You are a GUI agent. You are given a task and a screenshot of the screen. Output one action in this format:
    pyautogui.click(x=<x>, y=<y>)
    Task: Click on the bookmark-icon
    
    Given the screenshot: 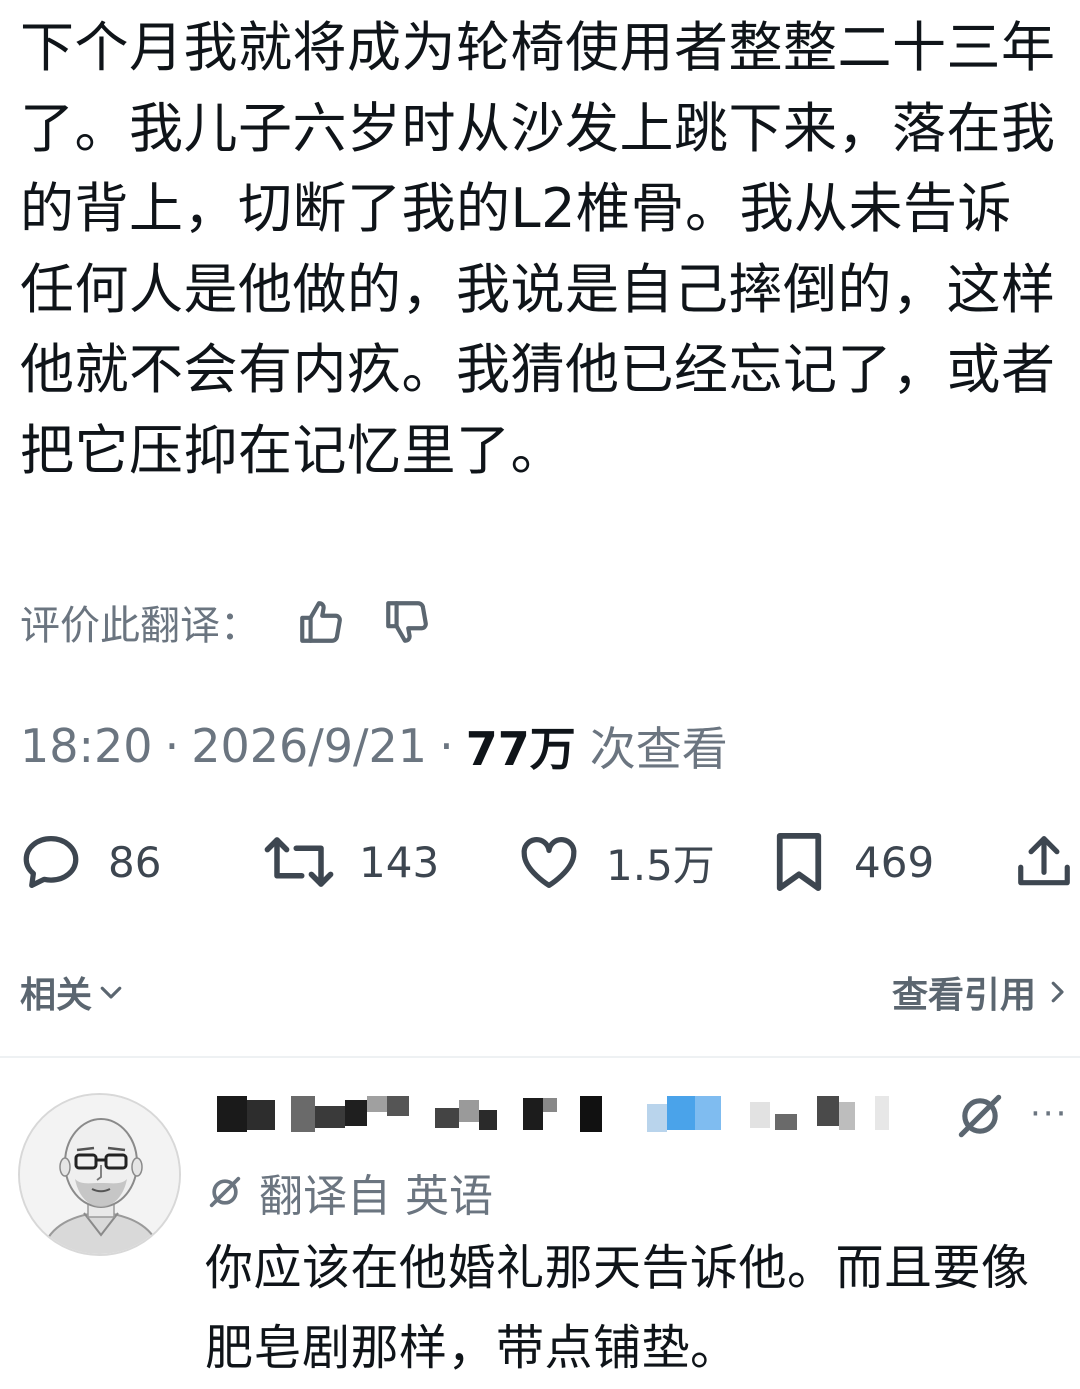 What is the action you would take?
    pyautogui.click(x=799, y=862)
    